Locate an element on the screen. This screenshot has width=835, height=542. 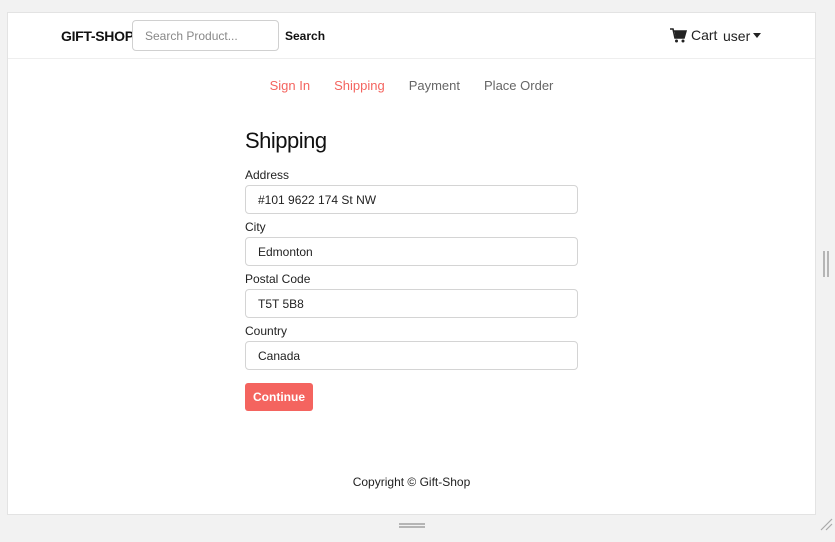
postal-code-field is located at coordinates (411, 303).